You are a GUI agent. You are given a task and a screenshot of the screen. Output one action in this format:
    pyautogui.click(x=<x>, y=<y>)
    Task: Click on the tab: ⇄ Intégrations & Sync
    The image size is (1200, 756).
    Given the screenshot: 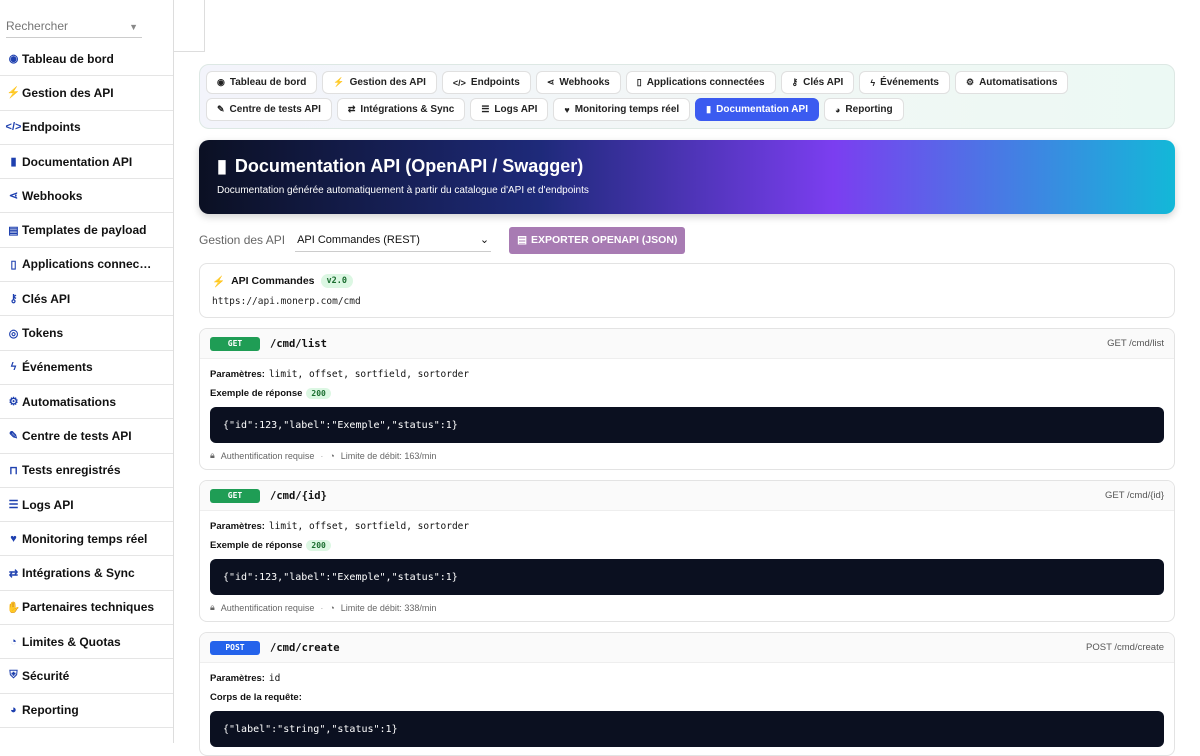 What is the action you would take?
    pyautogui.click(x=401, y=109)
    